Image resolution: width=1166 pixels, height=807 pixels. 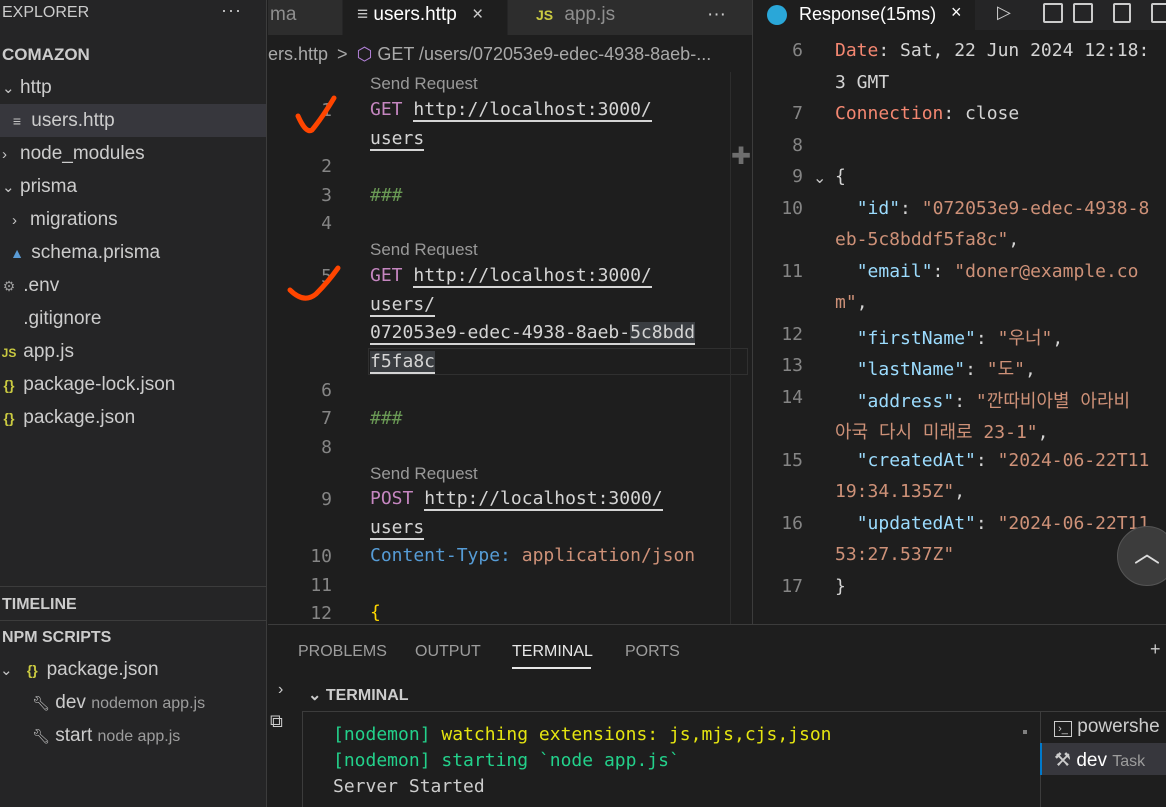 I want to click on scroll-to-top-button: ︿, so click(x=1141, y=556).